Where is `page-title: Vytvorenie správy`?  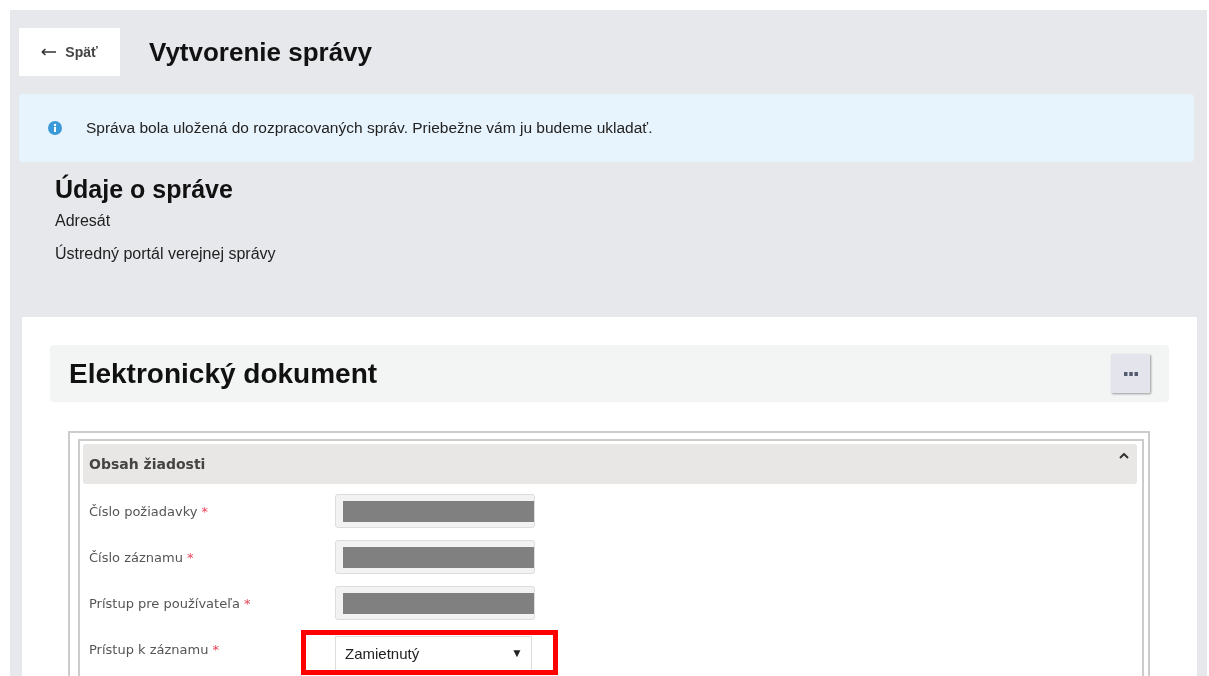 page-title: Vytvorenie správy is located at coordinates (261, 52).